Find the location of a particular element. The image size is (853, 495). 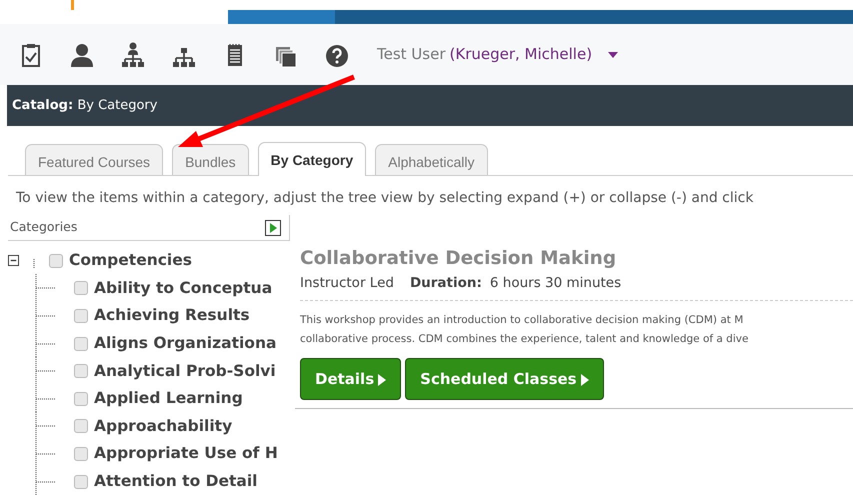

category-name: Attention to Detail is located at coordinates (176, 482).